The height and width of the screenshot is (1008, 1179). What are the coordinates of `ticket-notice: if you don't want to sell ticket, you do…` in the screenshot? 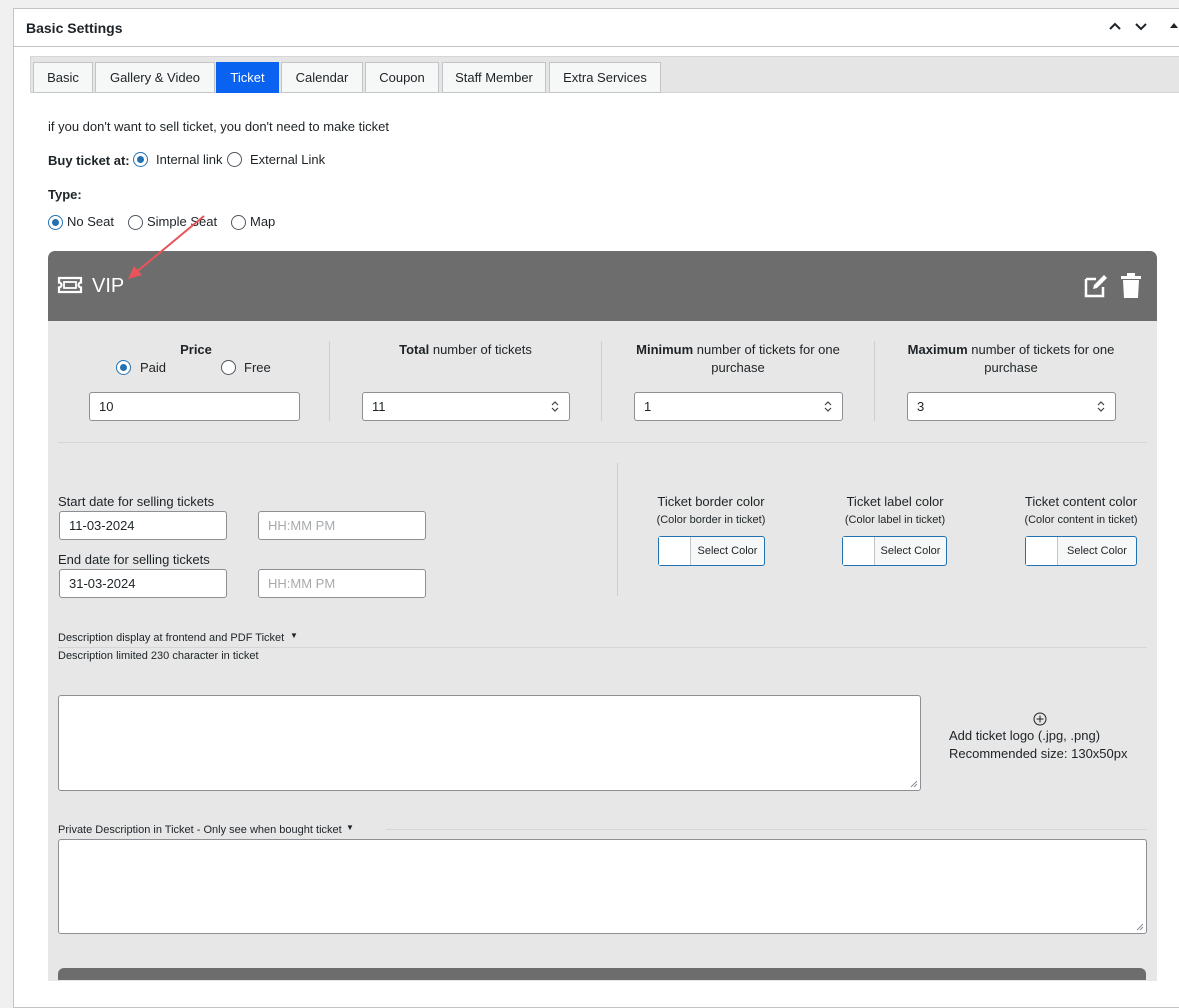 It's located at (218, 126).